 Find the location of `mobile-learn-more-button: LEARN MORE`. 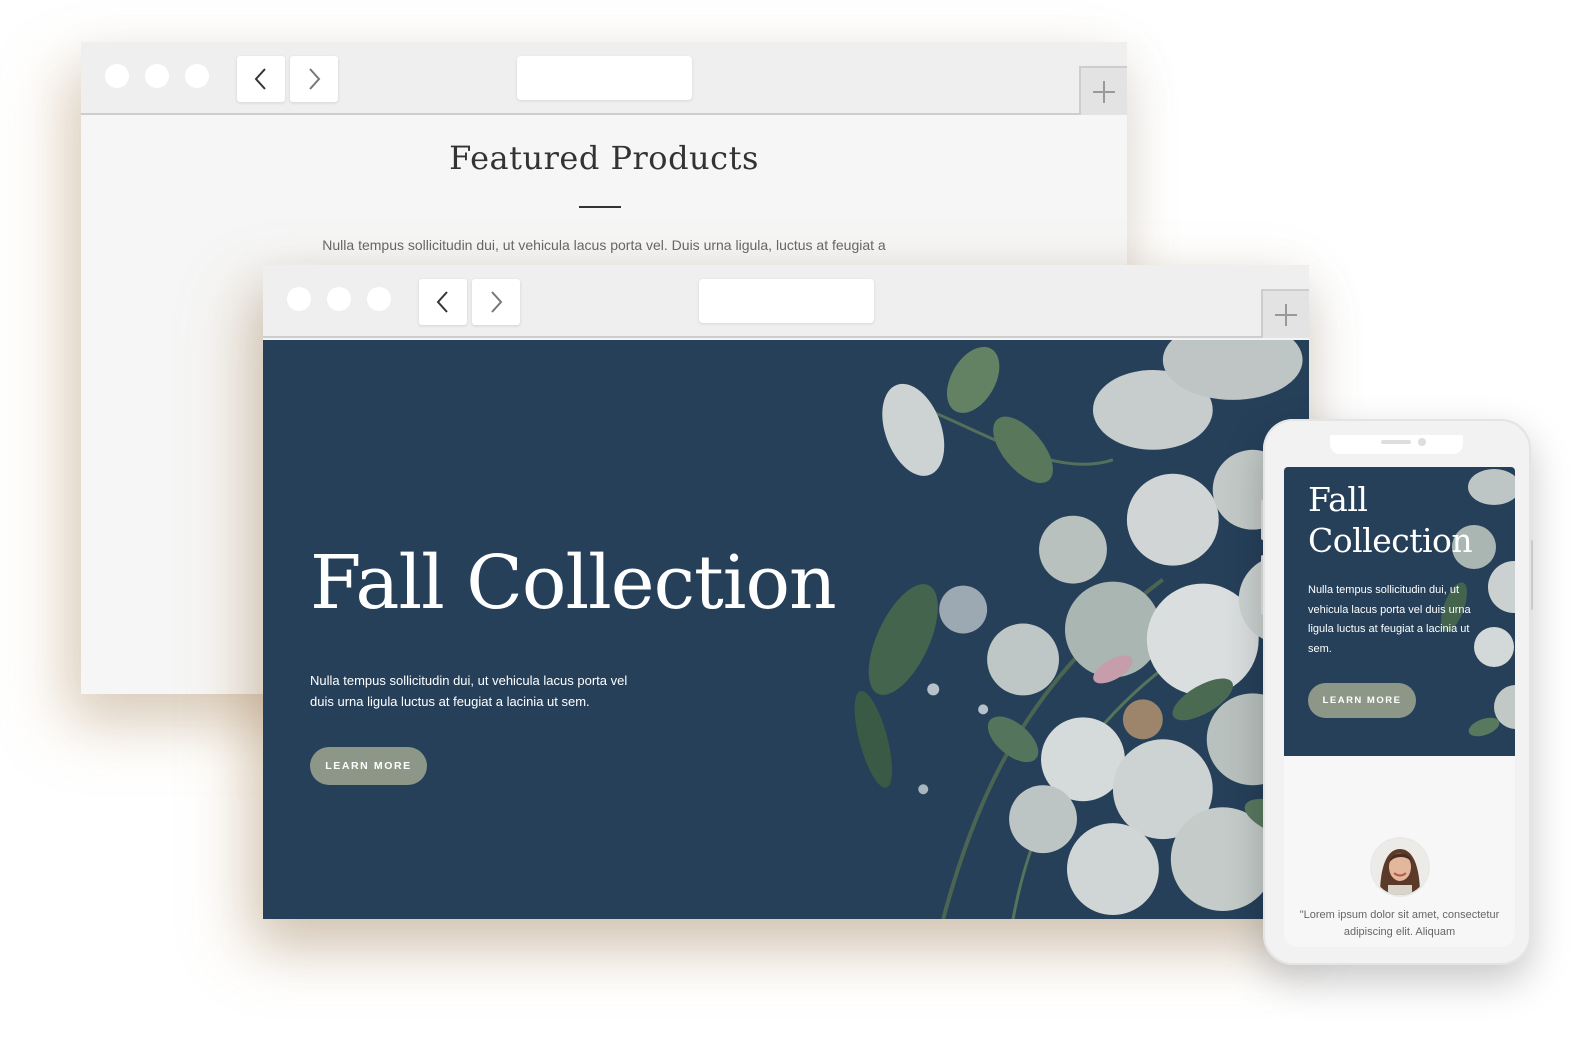

mobile-learn-more-button: LEARN MORE is located at coordinates (1362, 700).